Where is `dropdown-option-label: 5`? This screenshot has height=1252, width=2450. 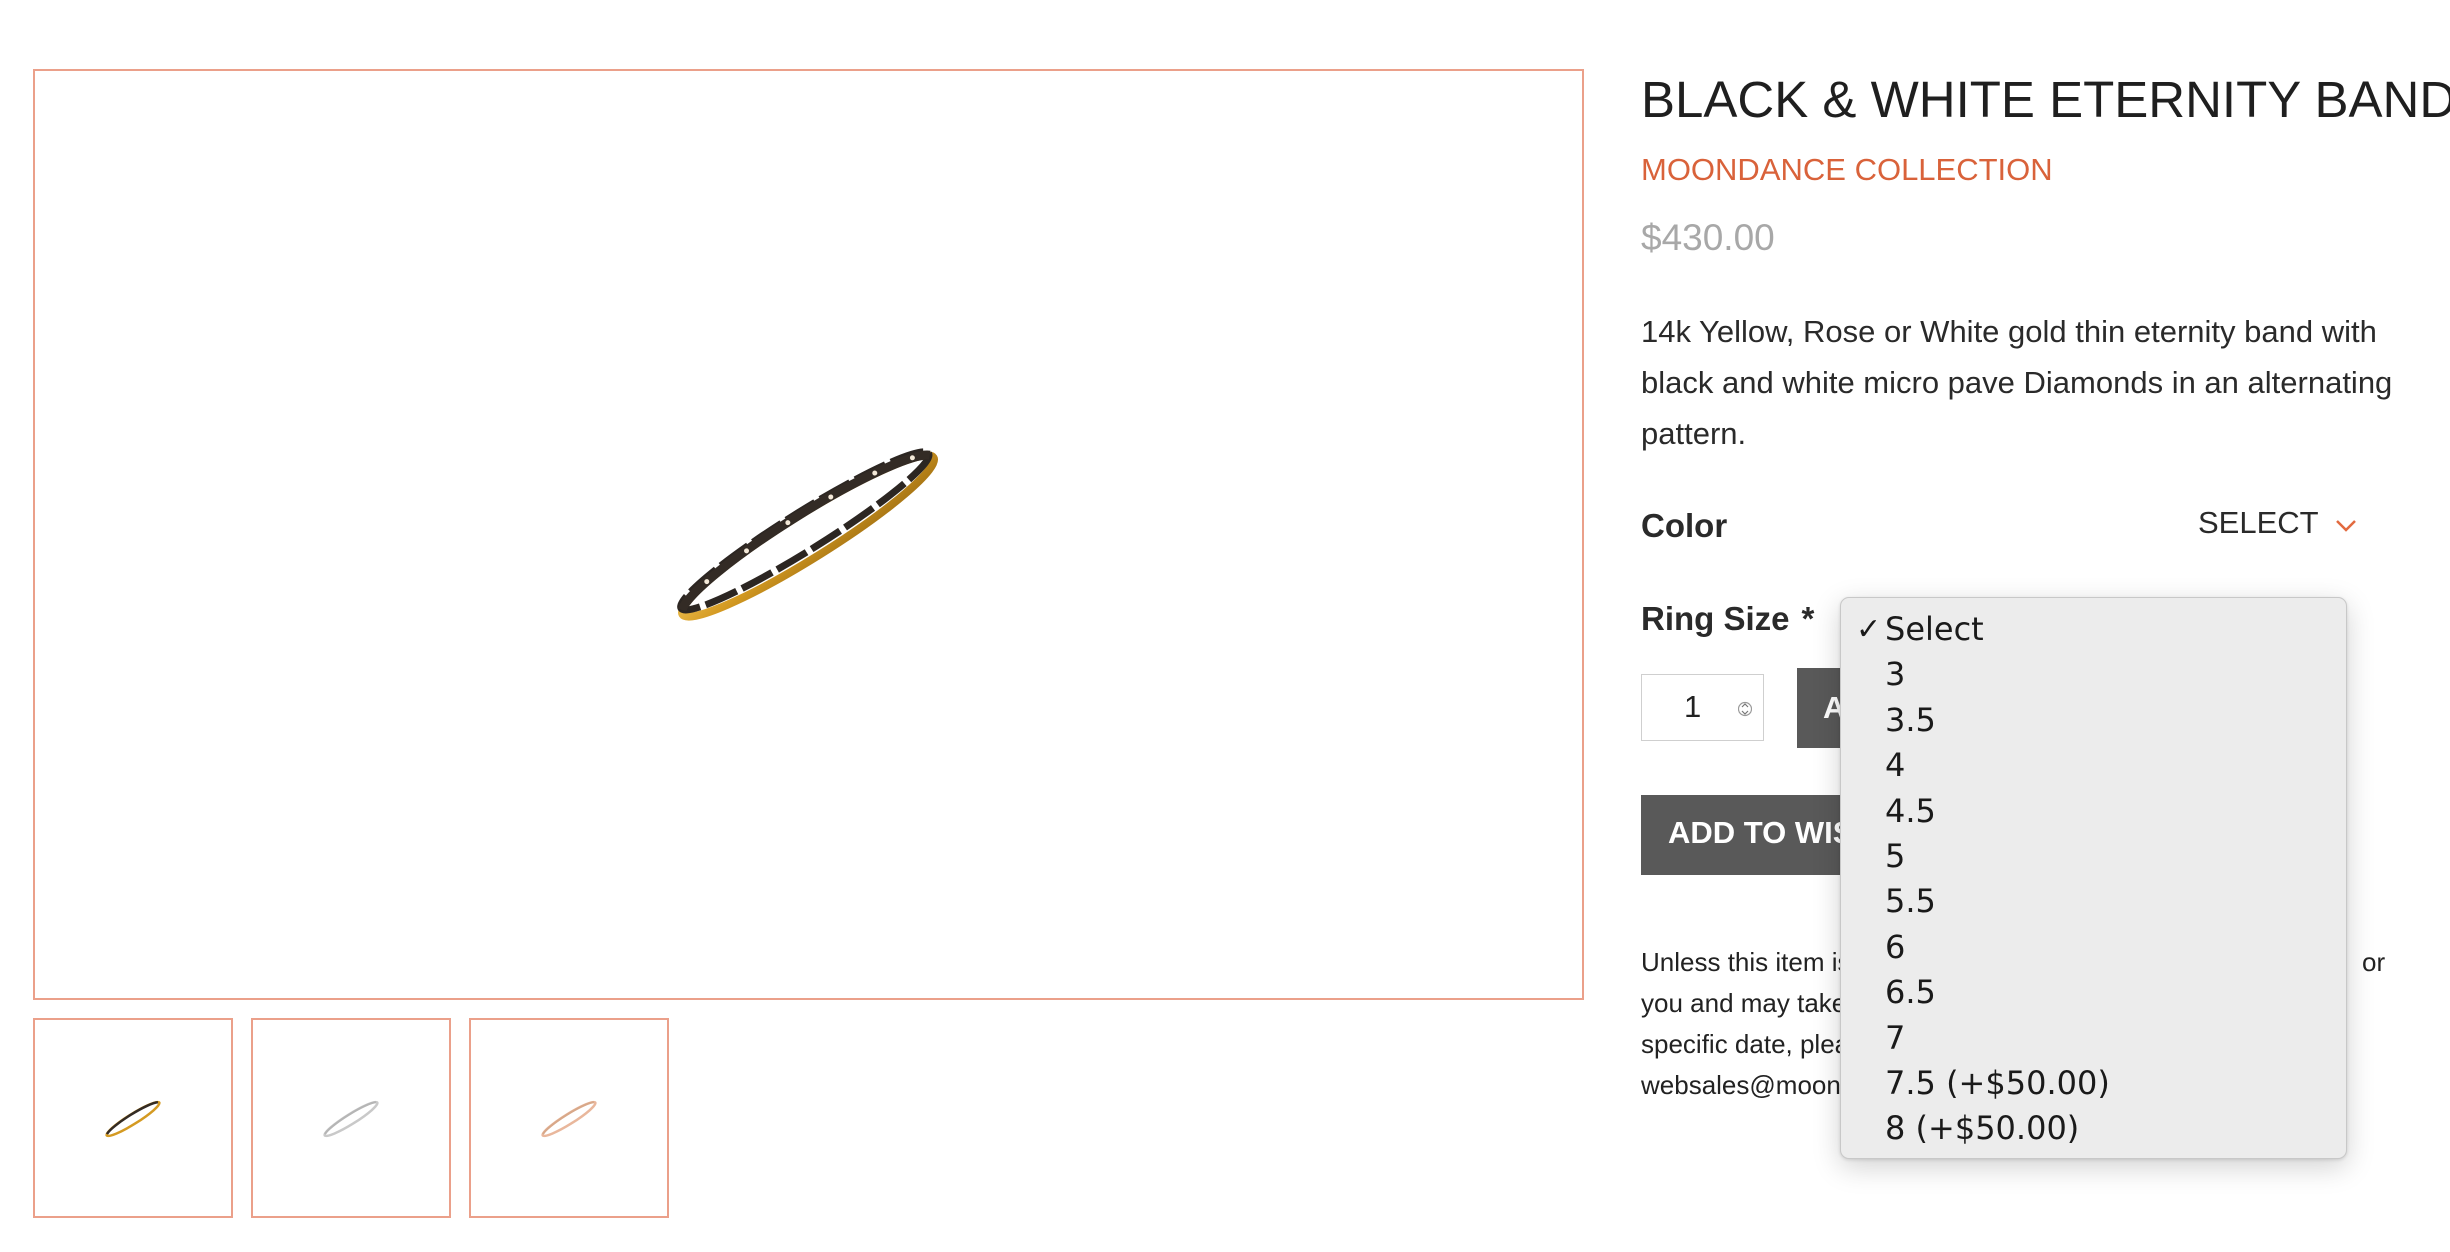 dropdown-option-label: 5 is located at coordinates (1895, 855).